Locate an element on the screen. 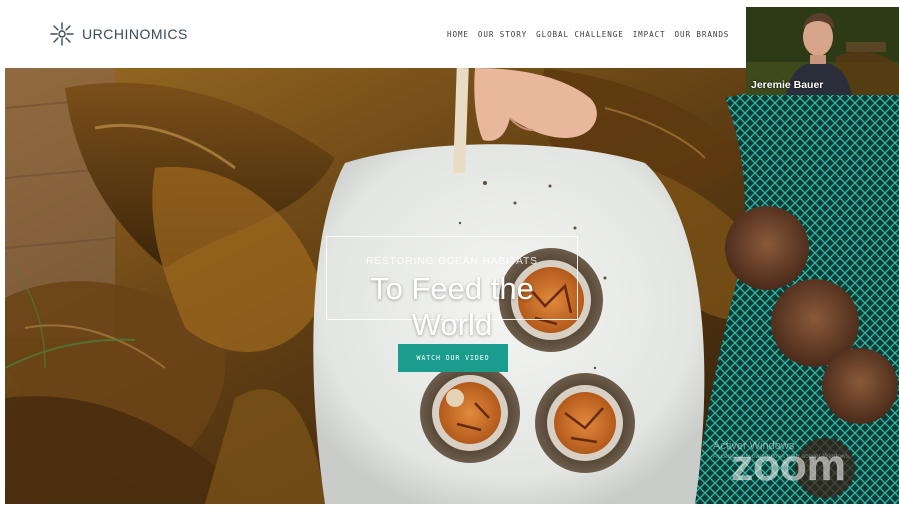  nav-global-challenge: GLOBAL CHALLENGE is located at coordinates (580, 34).